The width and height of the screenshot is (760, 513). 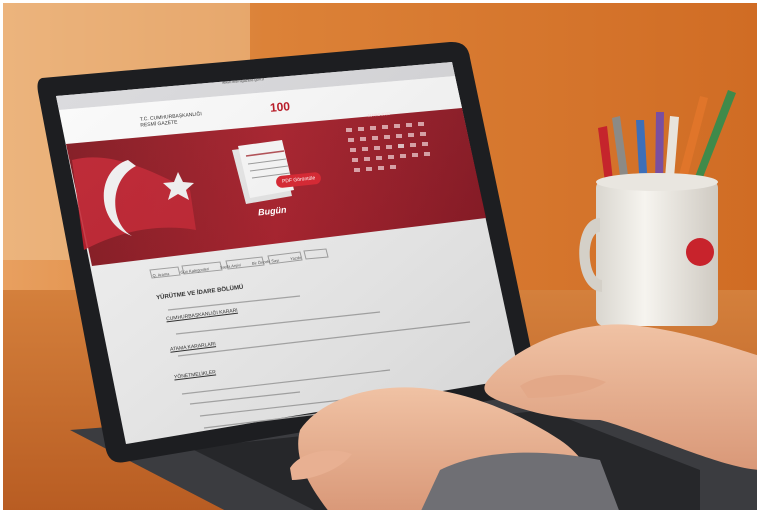 I want to click on anniversary-badge: 100, so click(x=280, y=107).